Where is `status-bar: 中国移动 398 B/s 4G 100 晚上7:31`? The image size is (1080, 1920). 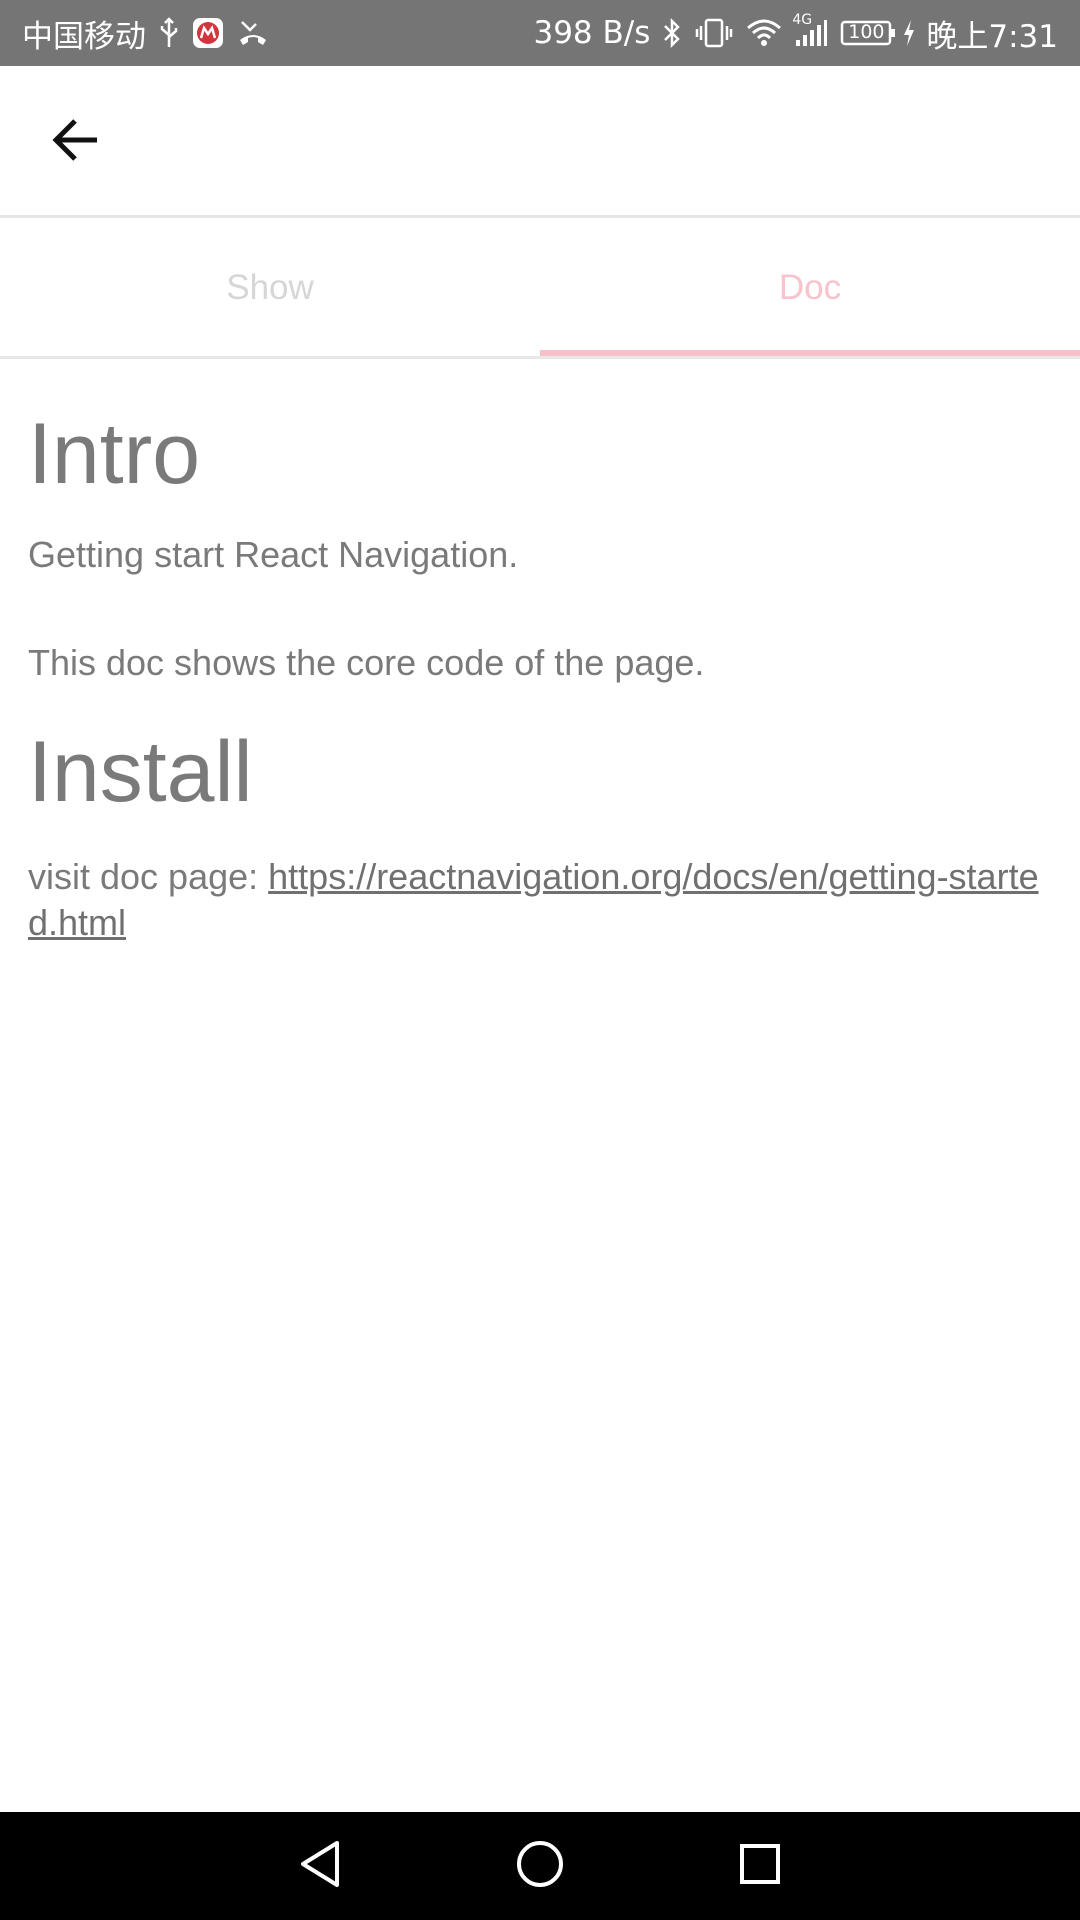 status-bar: 中国移动 398 B/s 4G 100 晚上7:31 is located at coordinates (540, 33).